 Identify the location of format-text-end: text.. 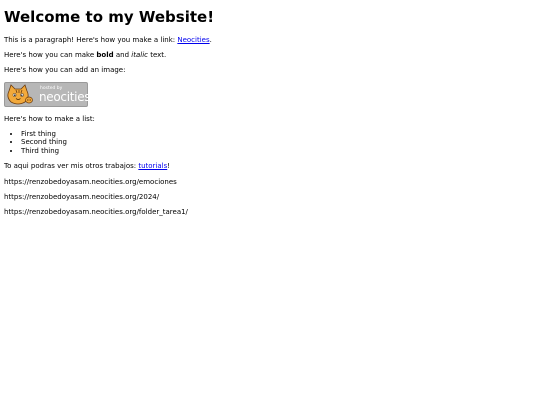
(157, 54).